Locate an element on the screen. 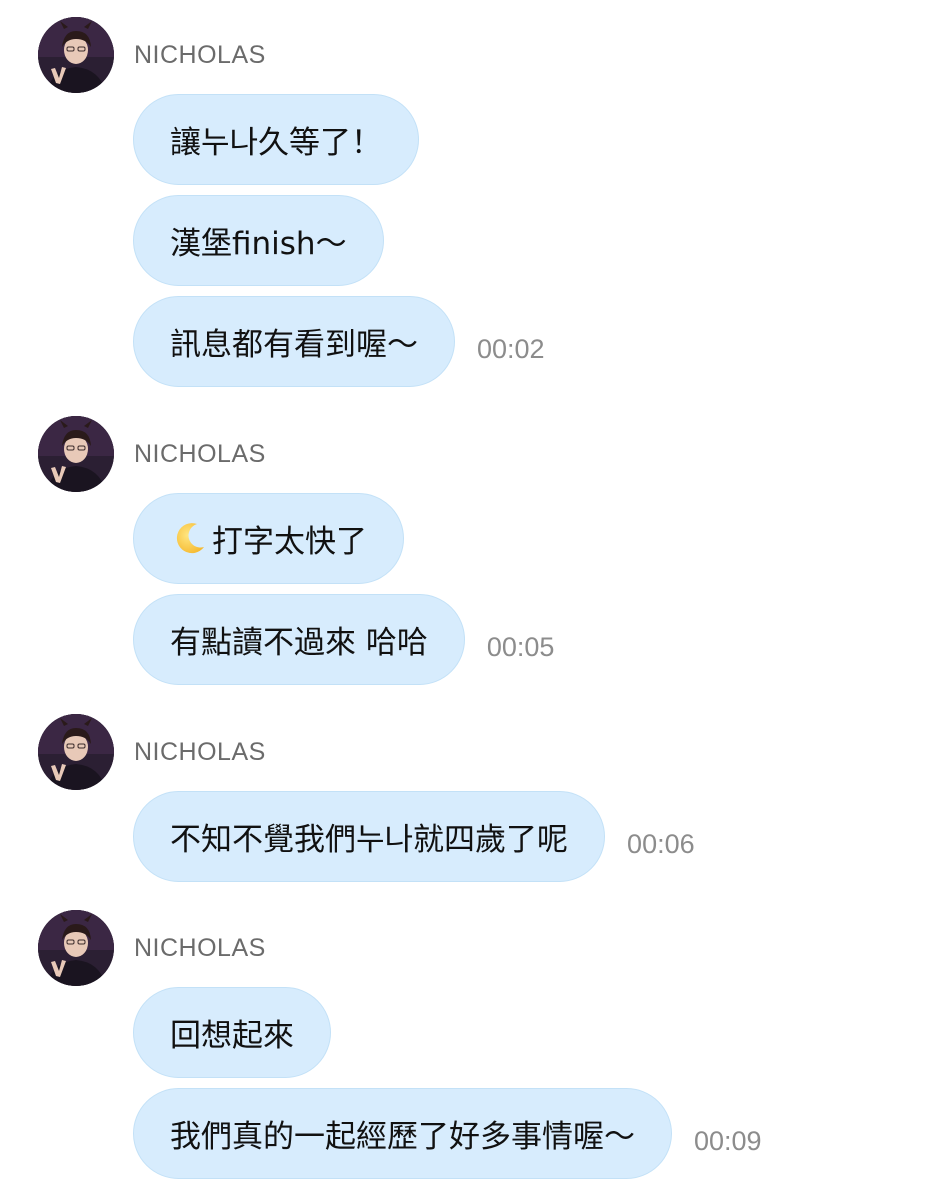 The width and height of the screenshot is (951, 1200). message-bubble: 不知不覺我們누나就四歲了呢 is located at coordinates (369, 836).